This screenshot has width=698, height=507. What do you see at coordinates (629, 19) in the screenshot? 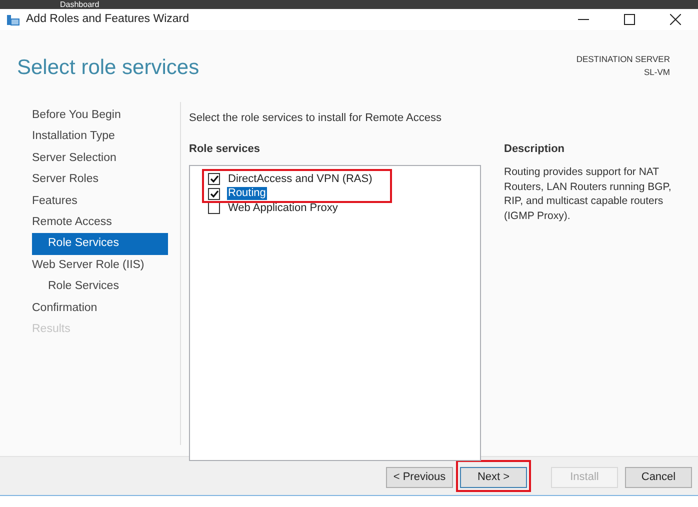
I see `maximize-icon` at bounding box center [629, 19].